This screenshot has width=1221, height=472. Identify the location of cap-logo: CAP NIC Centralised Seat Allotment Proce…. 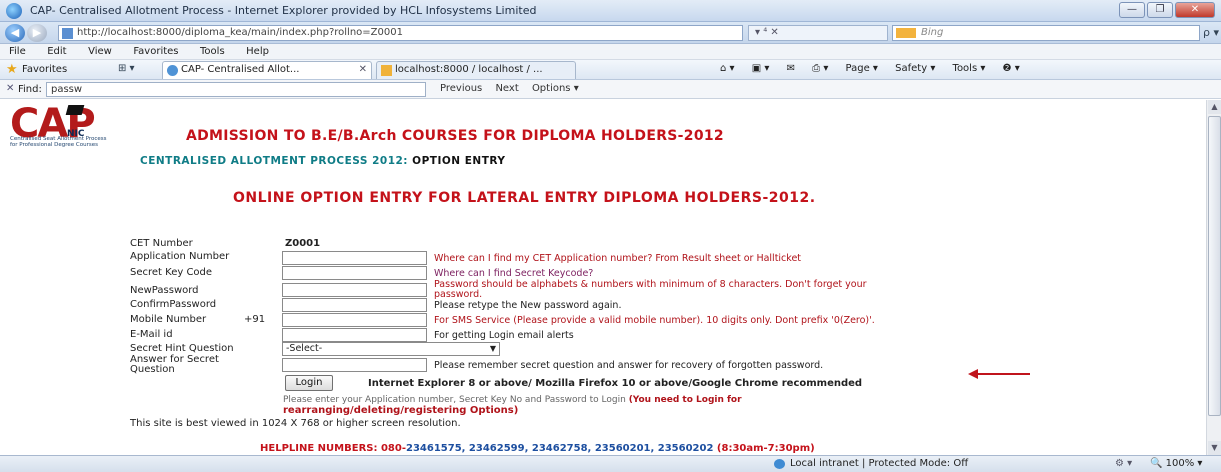
(90, 127).